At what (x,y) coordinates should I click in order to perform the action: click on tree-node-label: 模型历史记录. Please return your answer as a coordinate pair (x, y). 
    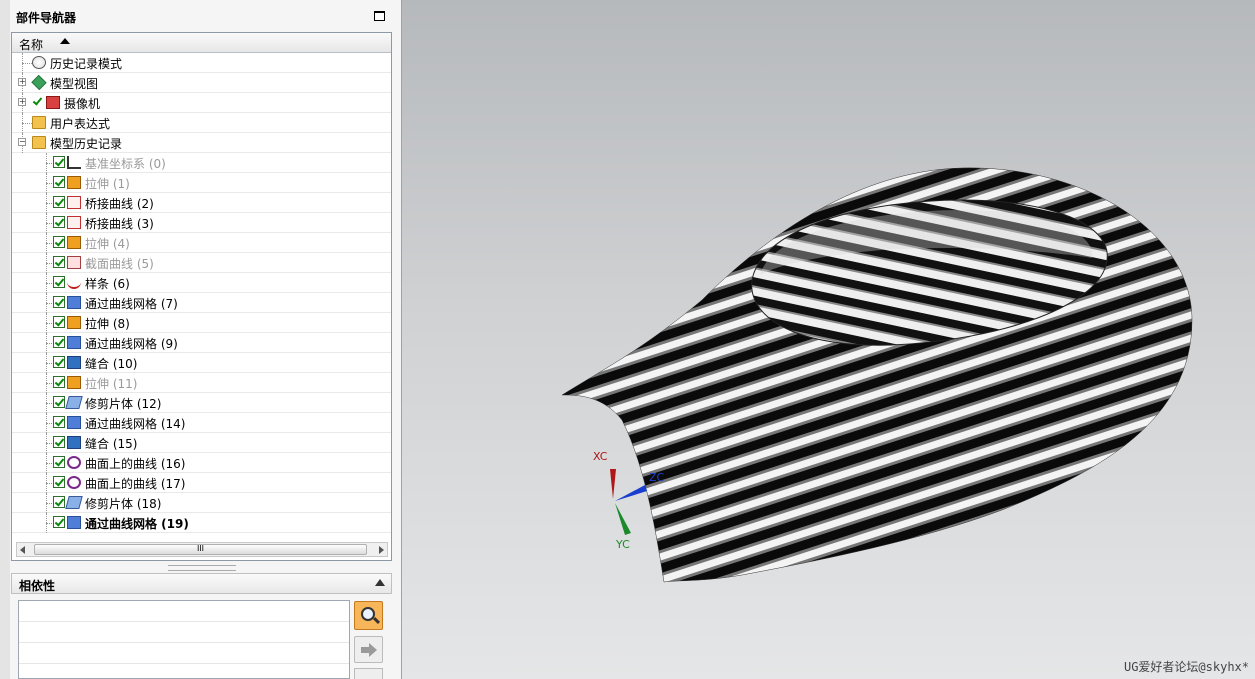
    Looking at the image, I should click on (86, 144).